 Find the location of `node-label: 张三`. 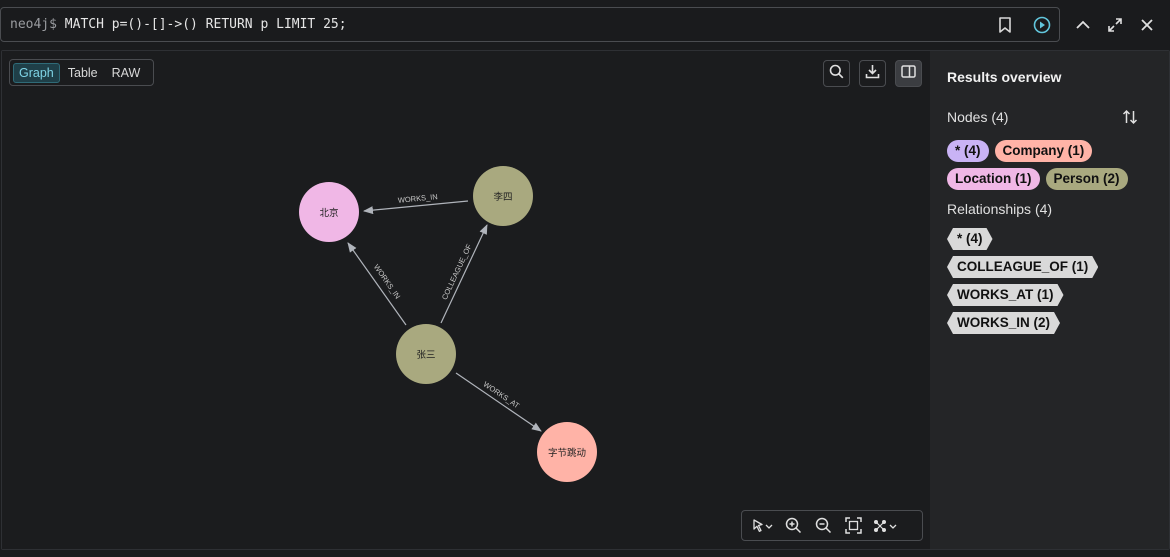

node-label: 张三 is located at coordinates (425, 355).